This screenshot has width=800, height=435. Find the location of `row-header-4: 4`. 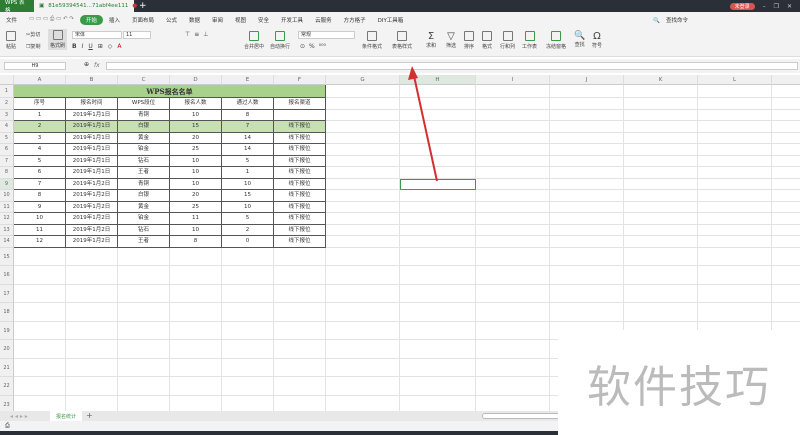

row-header-4: 4 is located at coordinates (7, 127).